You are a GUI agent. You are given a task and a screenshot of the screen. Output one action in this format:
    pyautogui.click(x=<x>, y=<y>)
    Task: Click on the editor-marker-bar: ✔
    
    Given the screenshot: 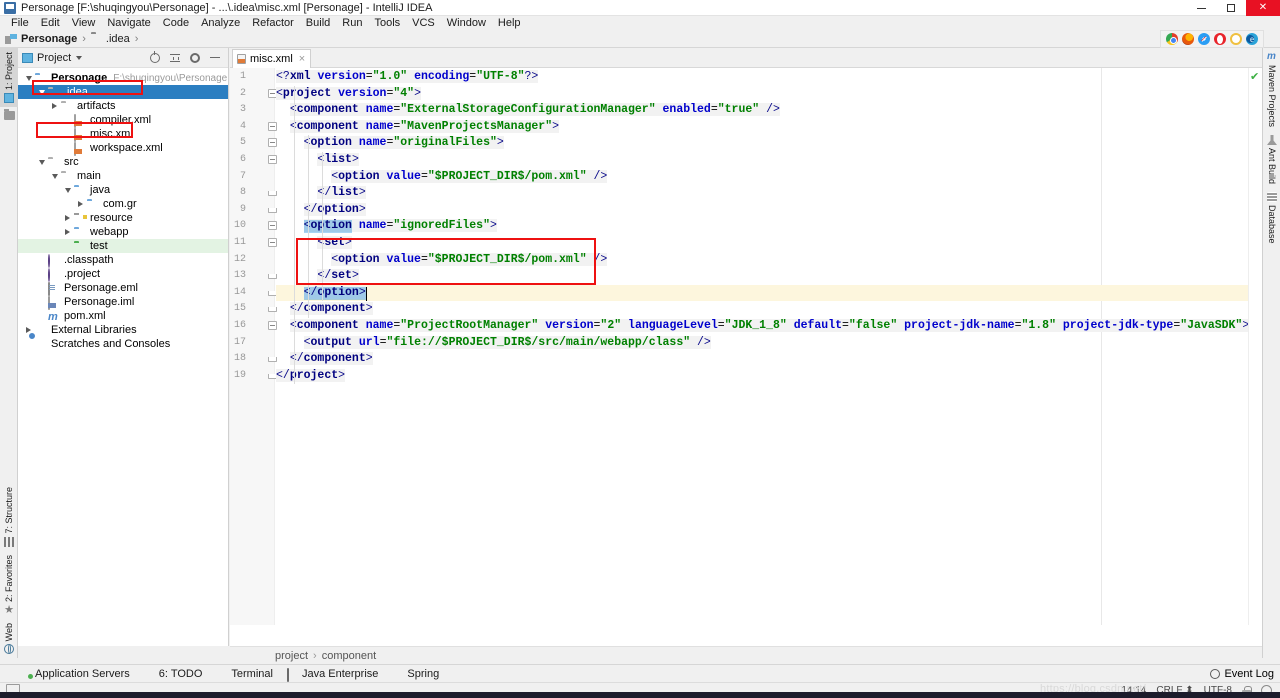 What is the action you would take?
    pyautogui.click(x=1255, y=346)
    